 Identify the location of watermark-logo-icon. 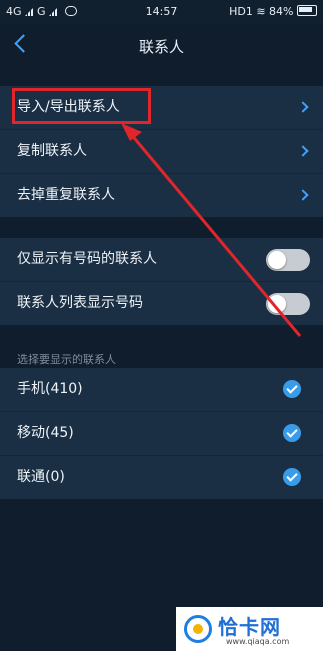
(198, 629).